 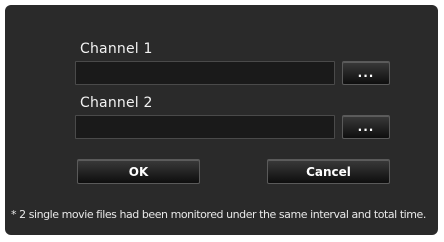 I want to click on channel-1-label: Channel 1, so click(x=116, y=49).